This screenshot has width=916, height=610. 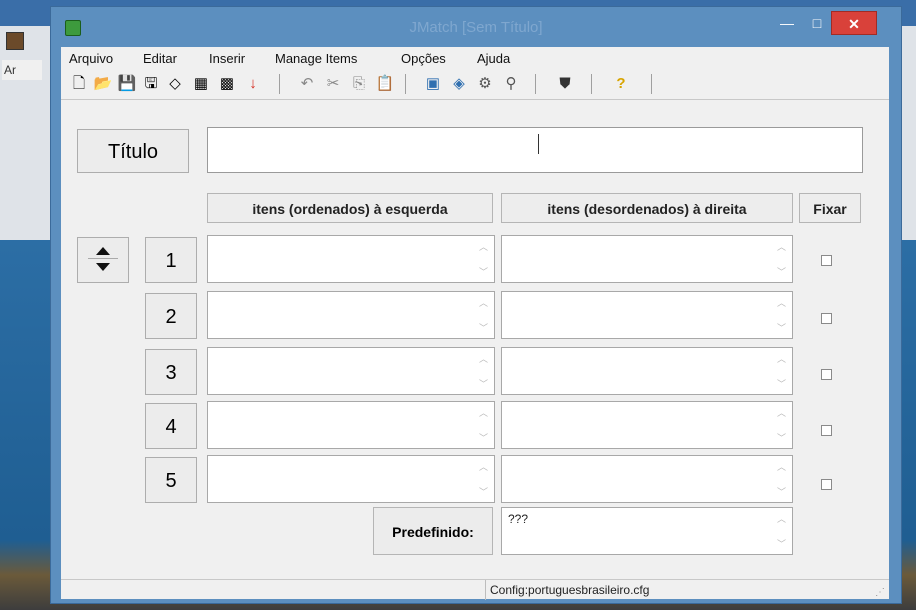 What do you see at coordinates (316, 58) in the screenshot?
I see `menu-manage-items: Manage Items` at bounding box center [316, 58].